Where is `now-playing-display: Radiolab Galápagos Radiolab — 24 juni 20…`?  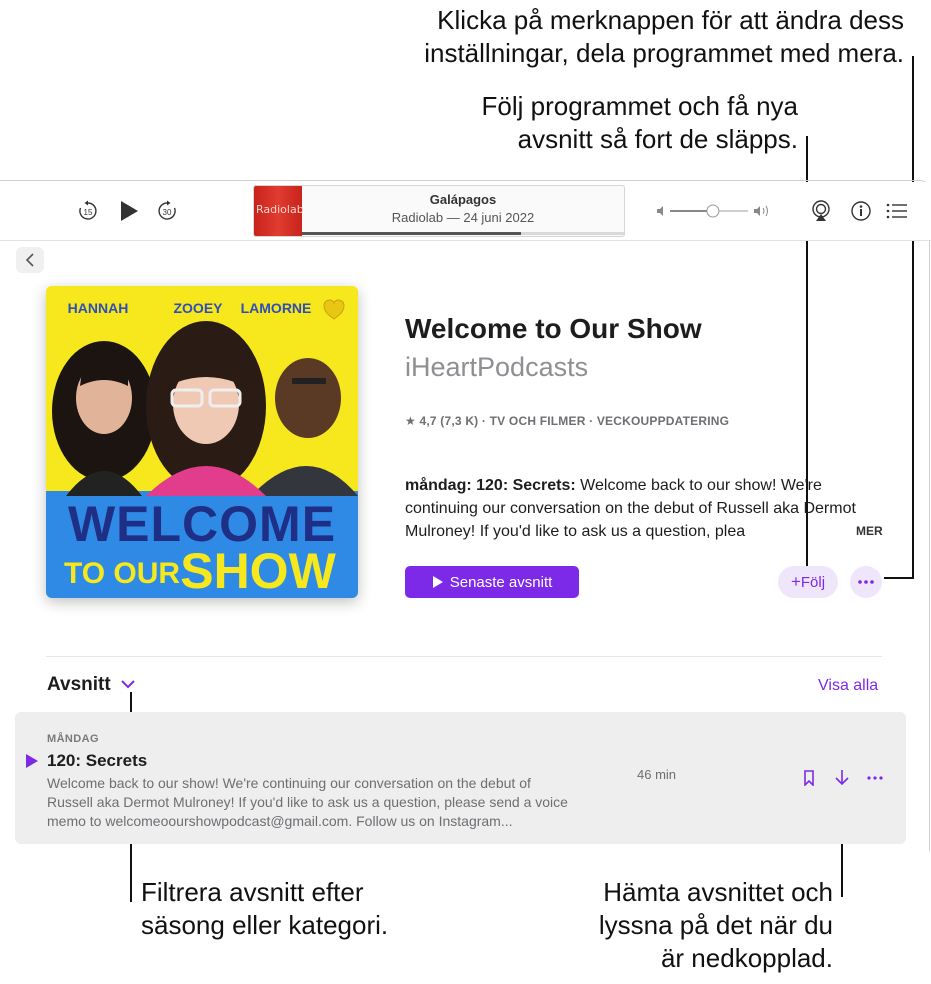
now-playing-display: Radiolab Galápagos Radiolab — 24 juni 20… is located at coordinates (439, 211).